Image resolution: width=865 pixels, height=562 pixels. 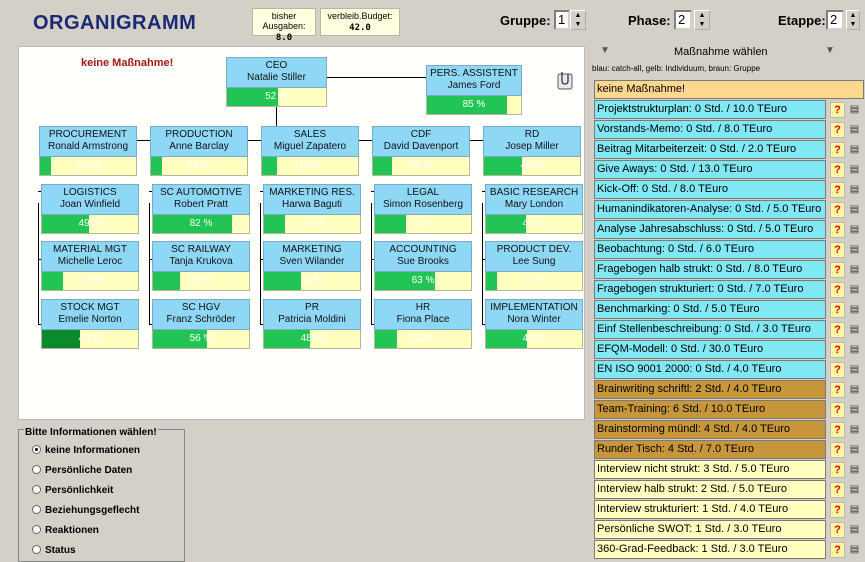 I want to click on measure-label: EFQM-Modell: 0 Std. / 30.0 TEuro, so click(x=710, y=349).